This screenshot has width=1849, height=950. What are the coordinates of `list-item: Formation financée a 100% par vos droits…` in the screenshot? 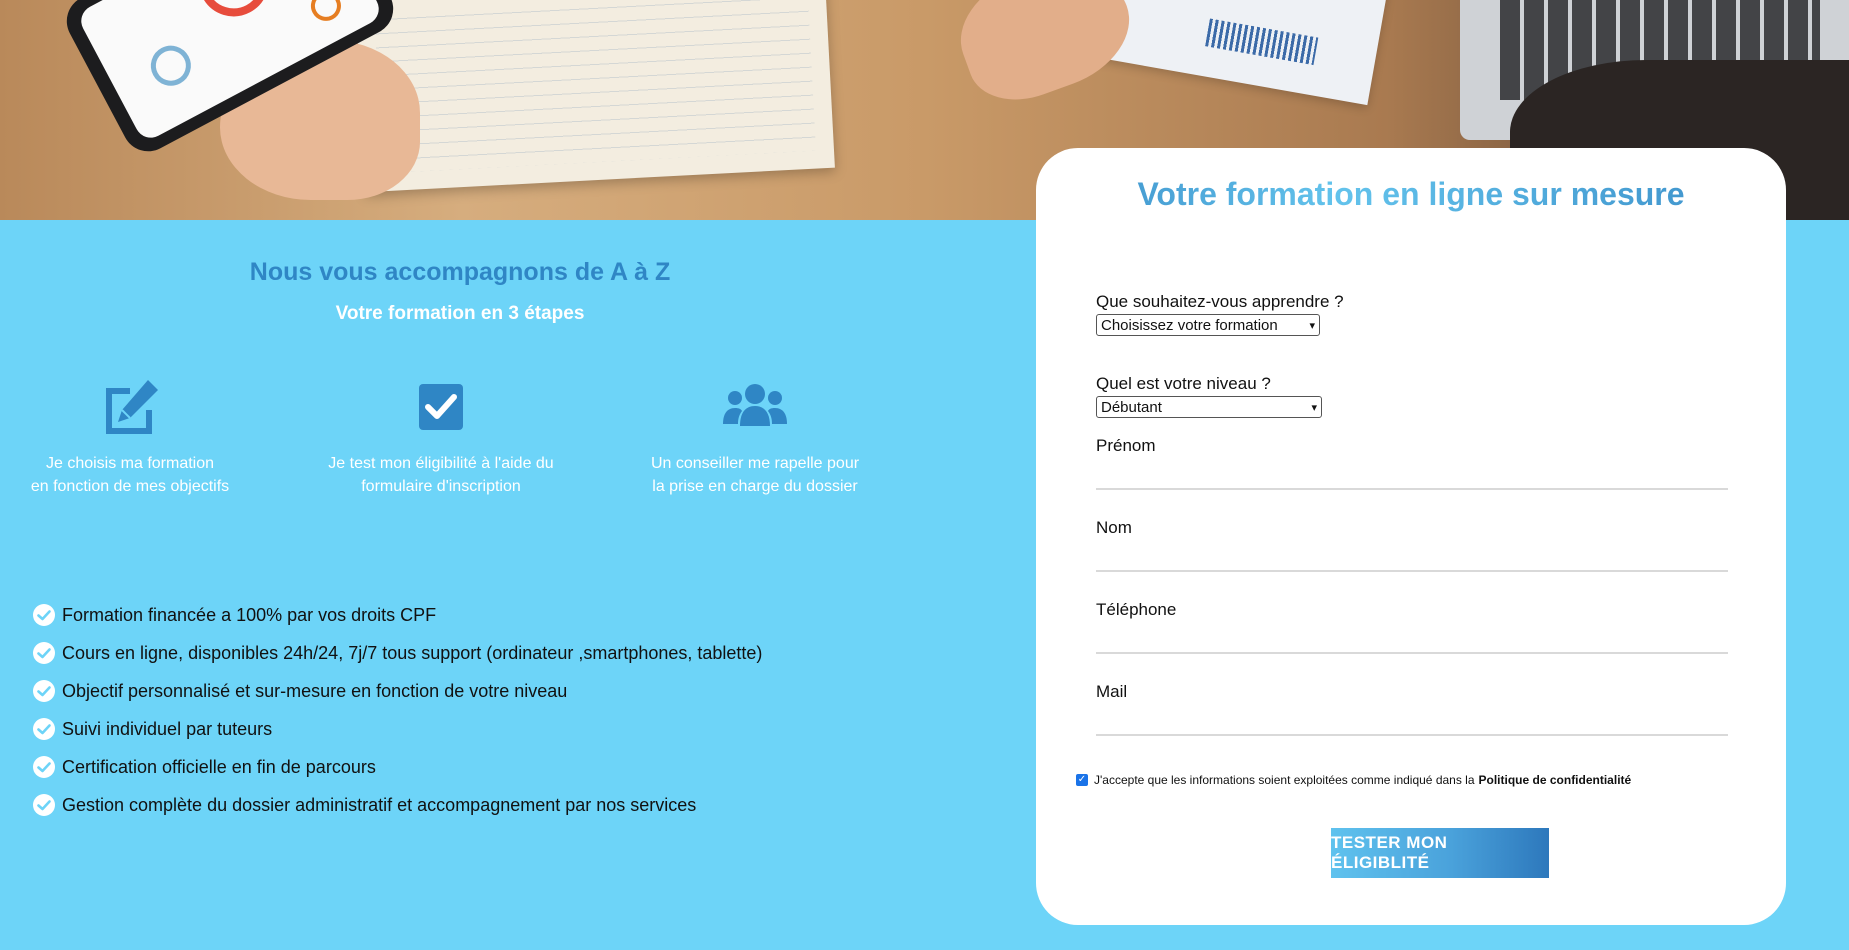 It's located at (397, 615).